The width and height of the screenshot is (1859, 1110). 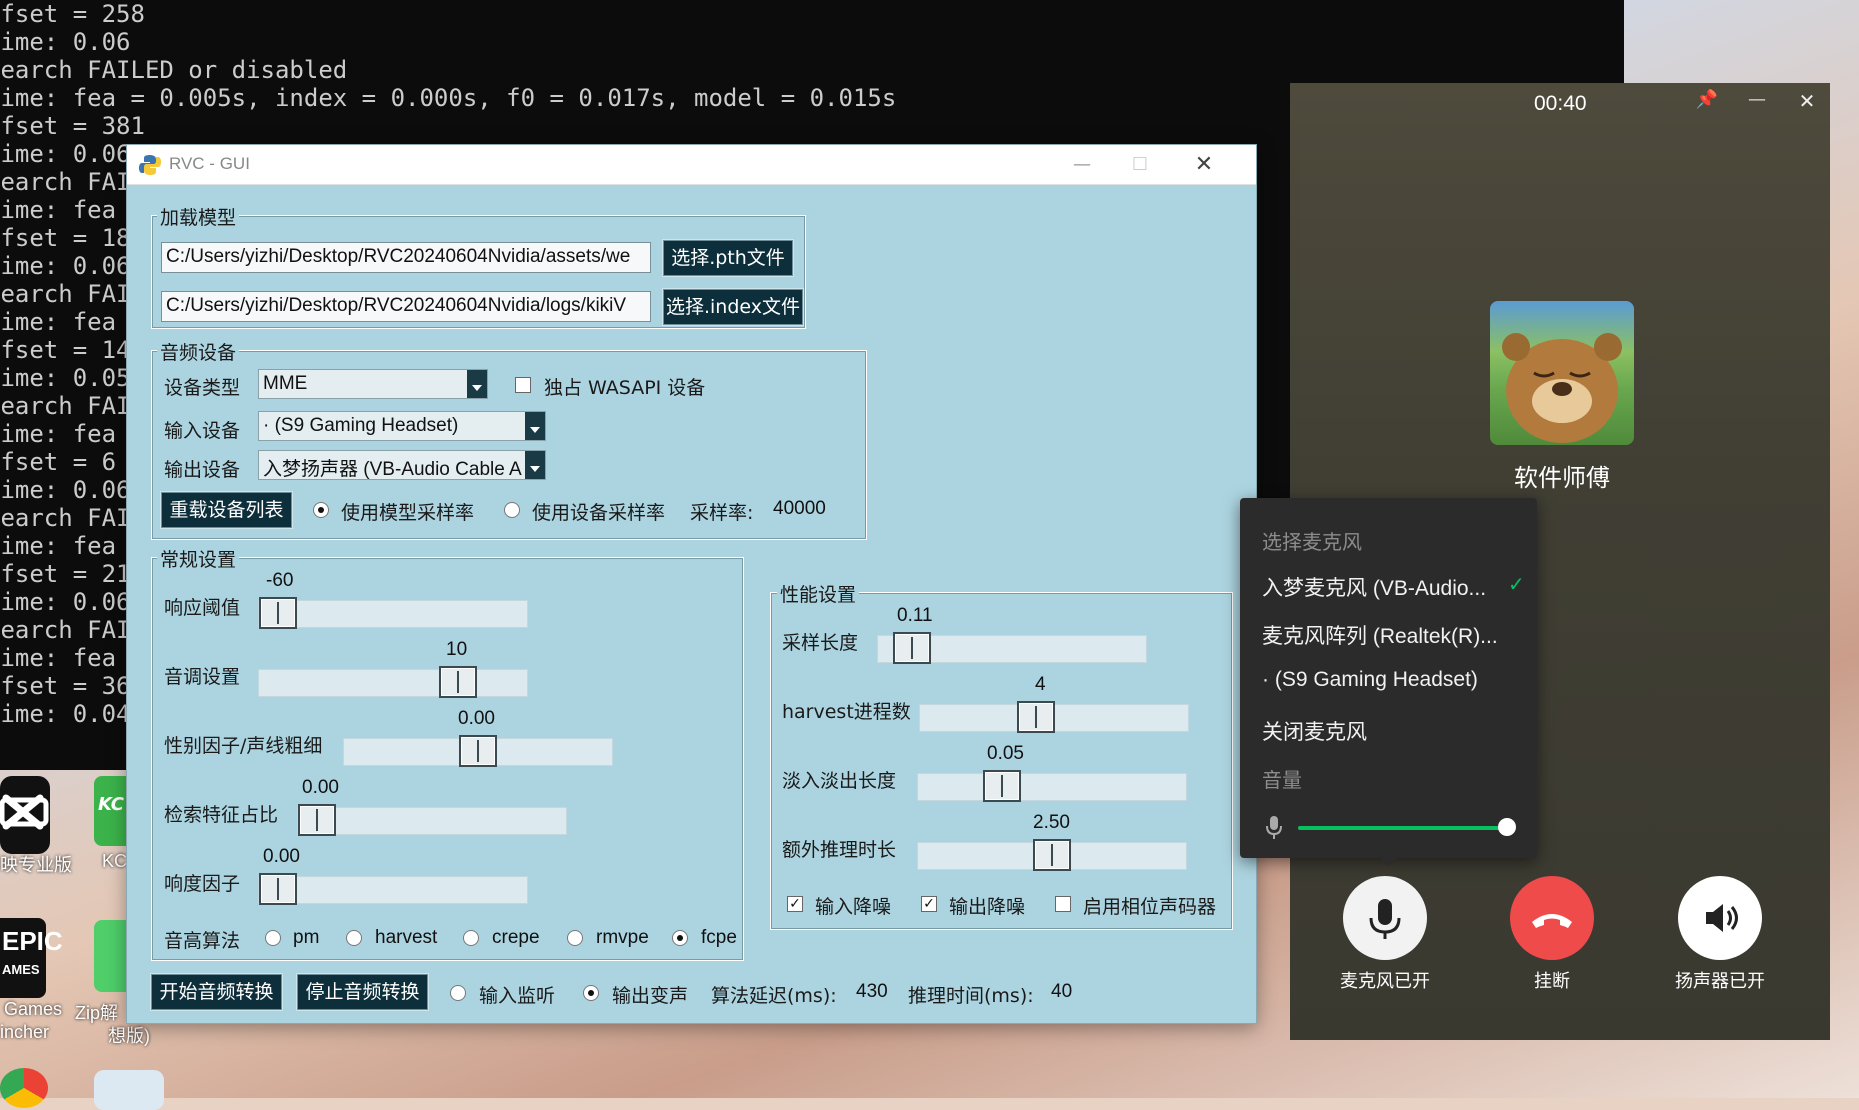 I want to click on input-device-select: · (S9 Gaming Headset), so click(x=402, y=426).